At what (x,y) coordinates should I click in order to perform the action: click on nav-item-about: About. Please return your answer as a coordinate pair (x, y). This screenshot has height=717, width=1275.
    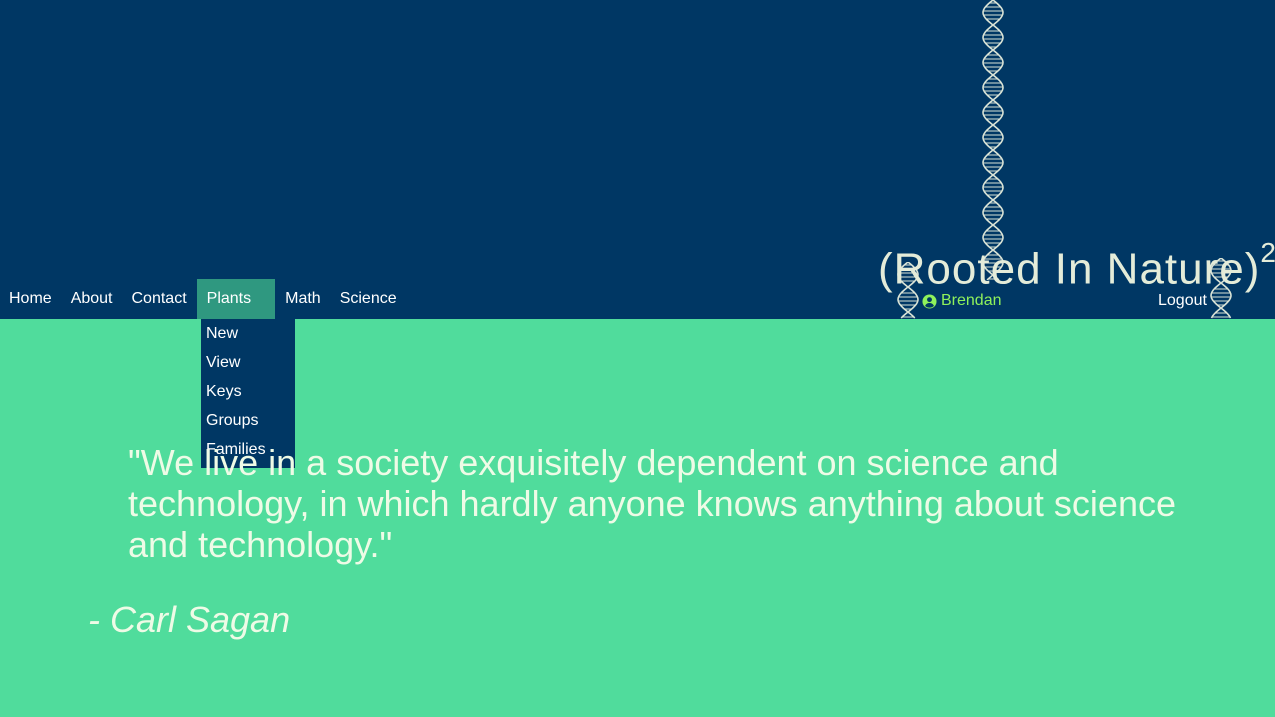
    Looking at the image, I should click on (92, 299).